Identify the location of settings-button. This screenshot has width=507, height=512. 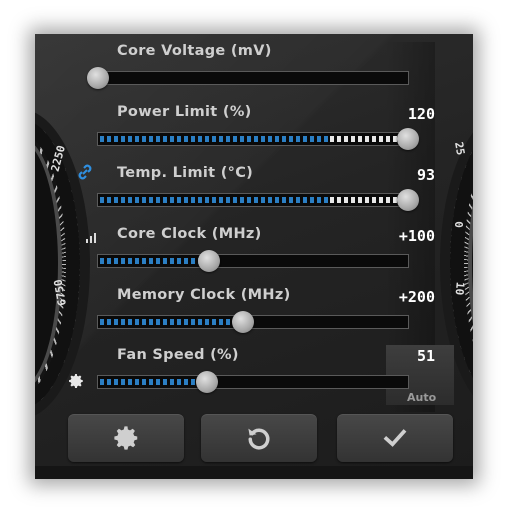
(126, 438).